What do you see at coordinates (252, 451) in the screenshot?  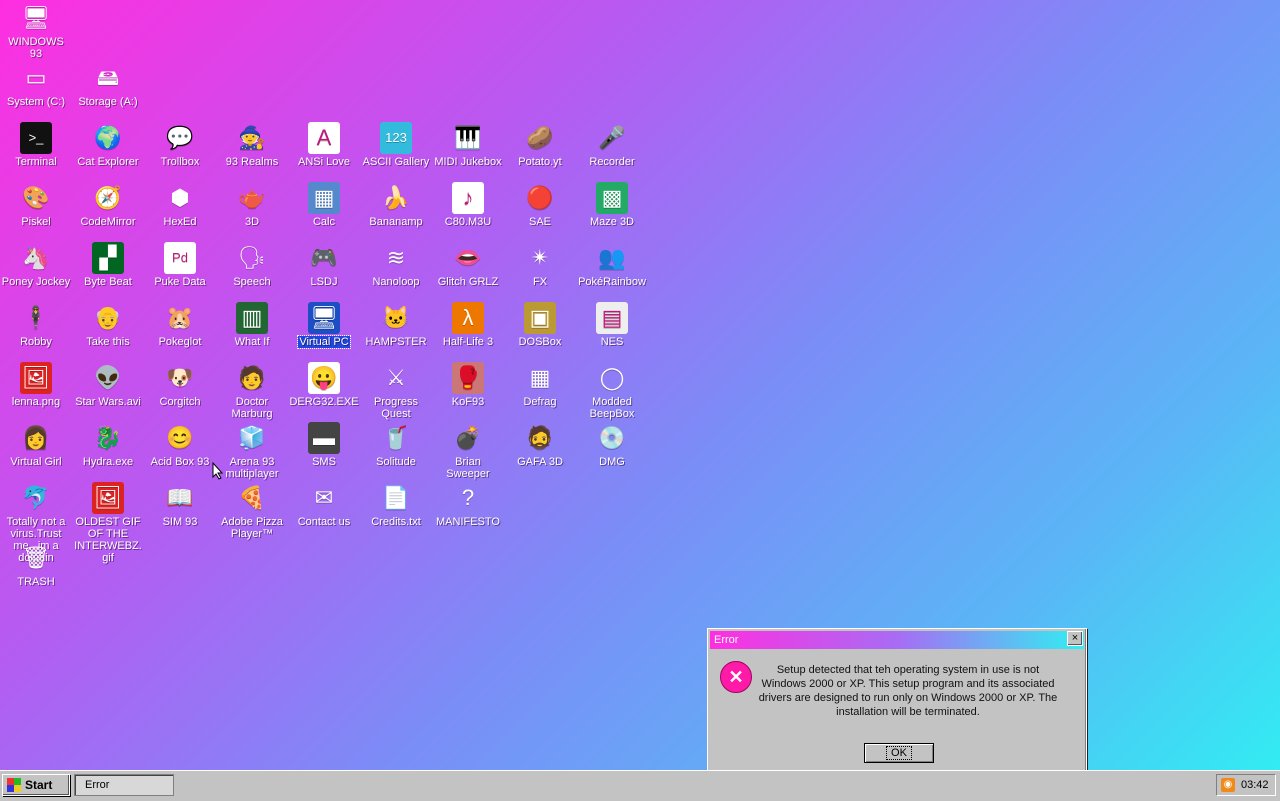 I see `desktop-icon-arena-93: 🧊 Arena 93 multiplayer` at bounding box center [252, 451].